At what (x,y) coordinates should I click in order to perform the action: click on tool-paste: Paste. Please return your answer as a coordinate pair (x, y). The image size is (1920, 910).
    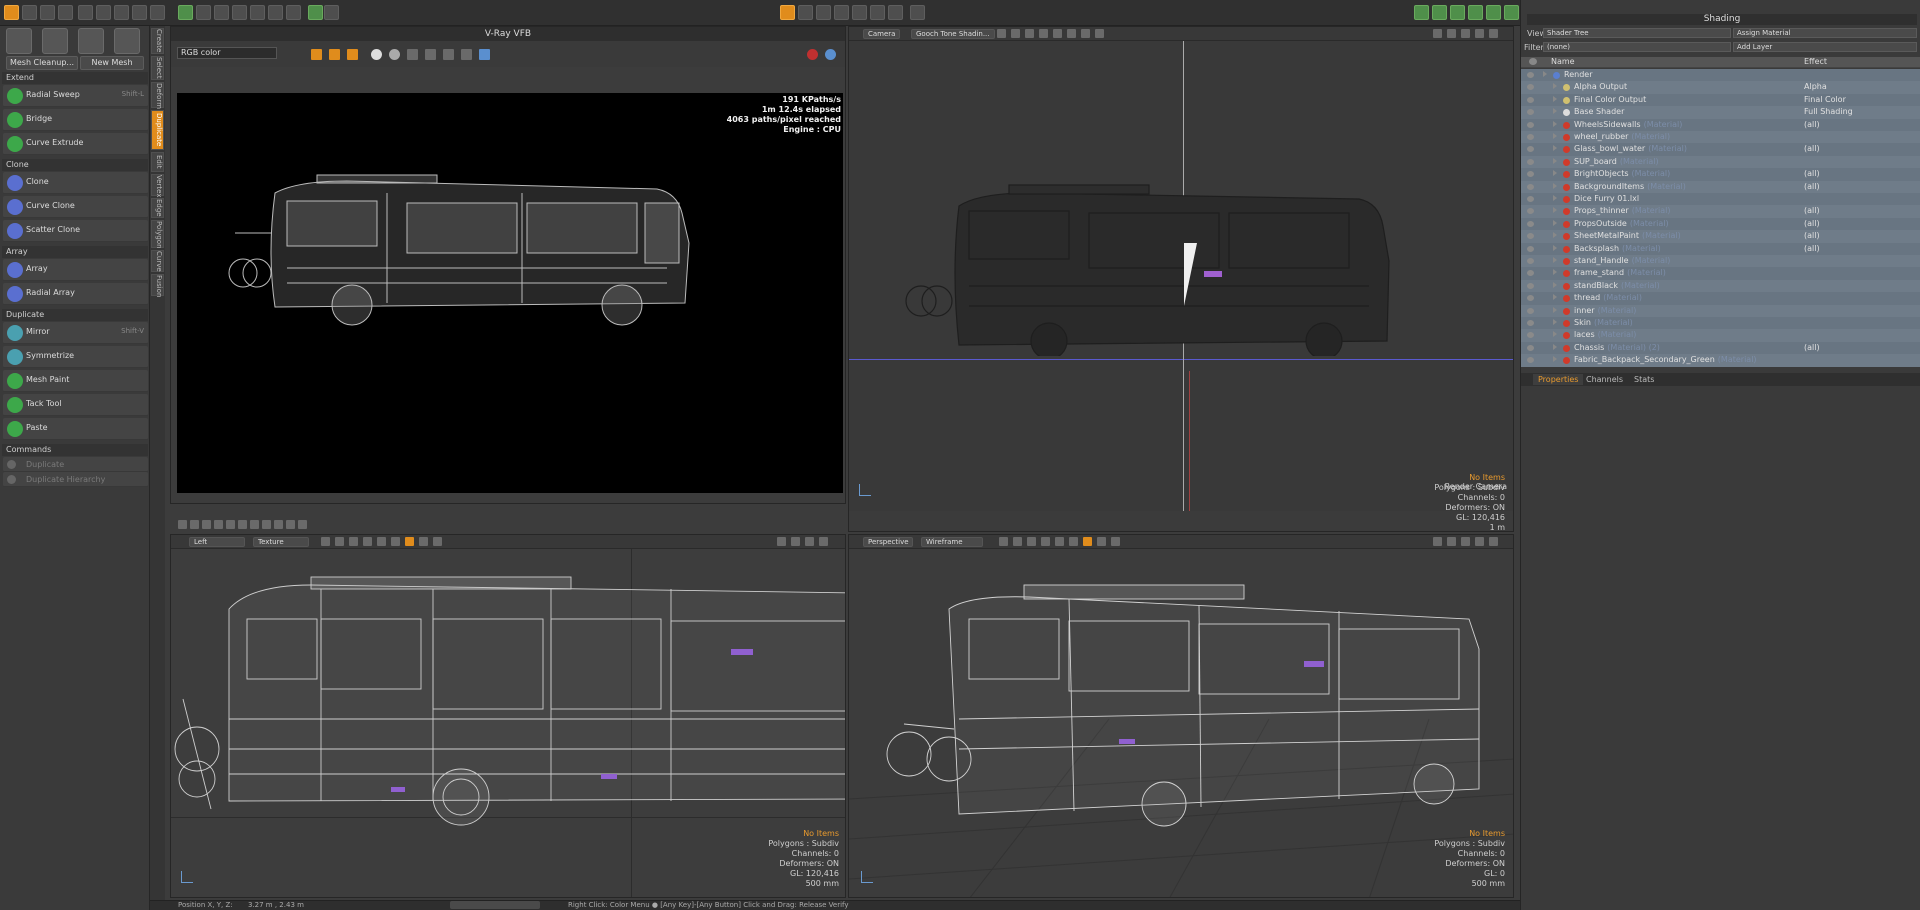
    Looking at the image, I should click on (75, 429).